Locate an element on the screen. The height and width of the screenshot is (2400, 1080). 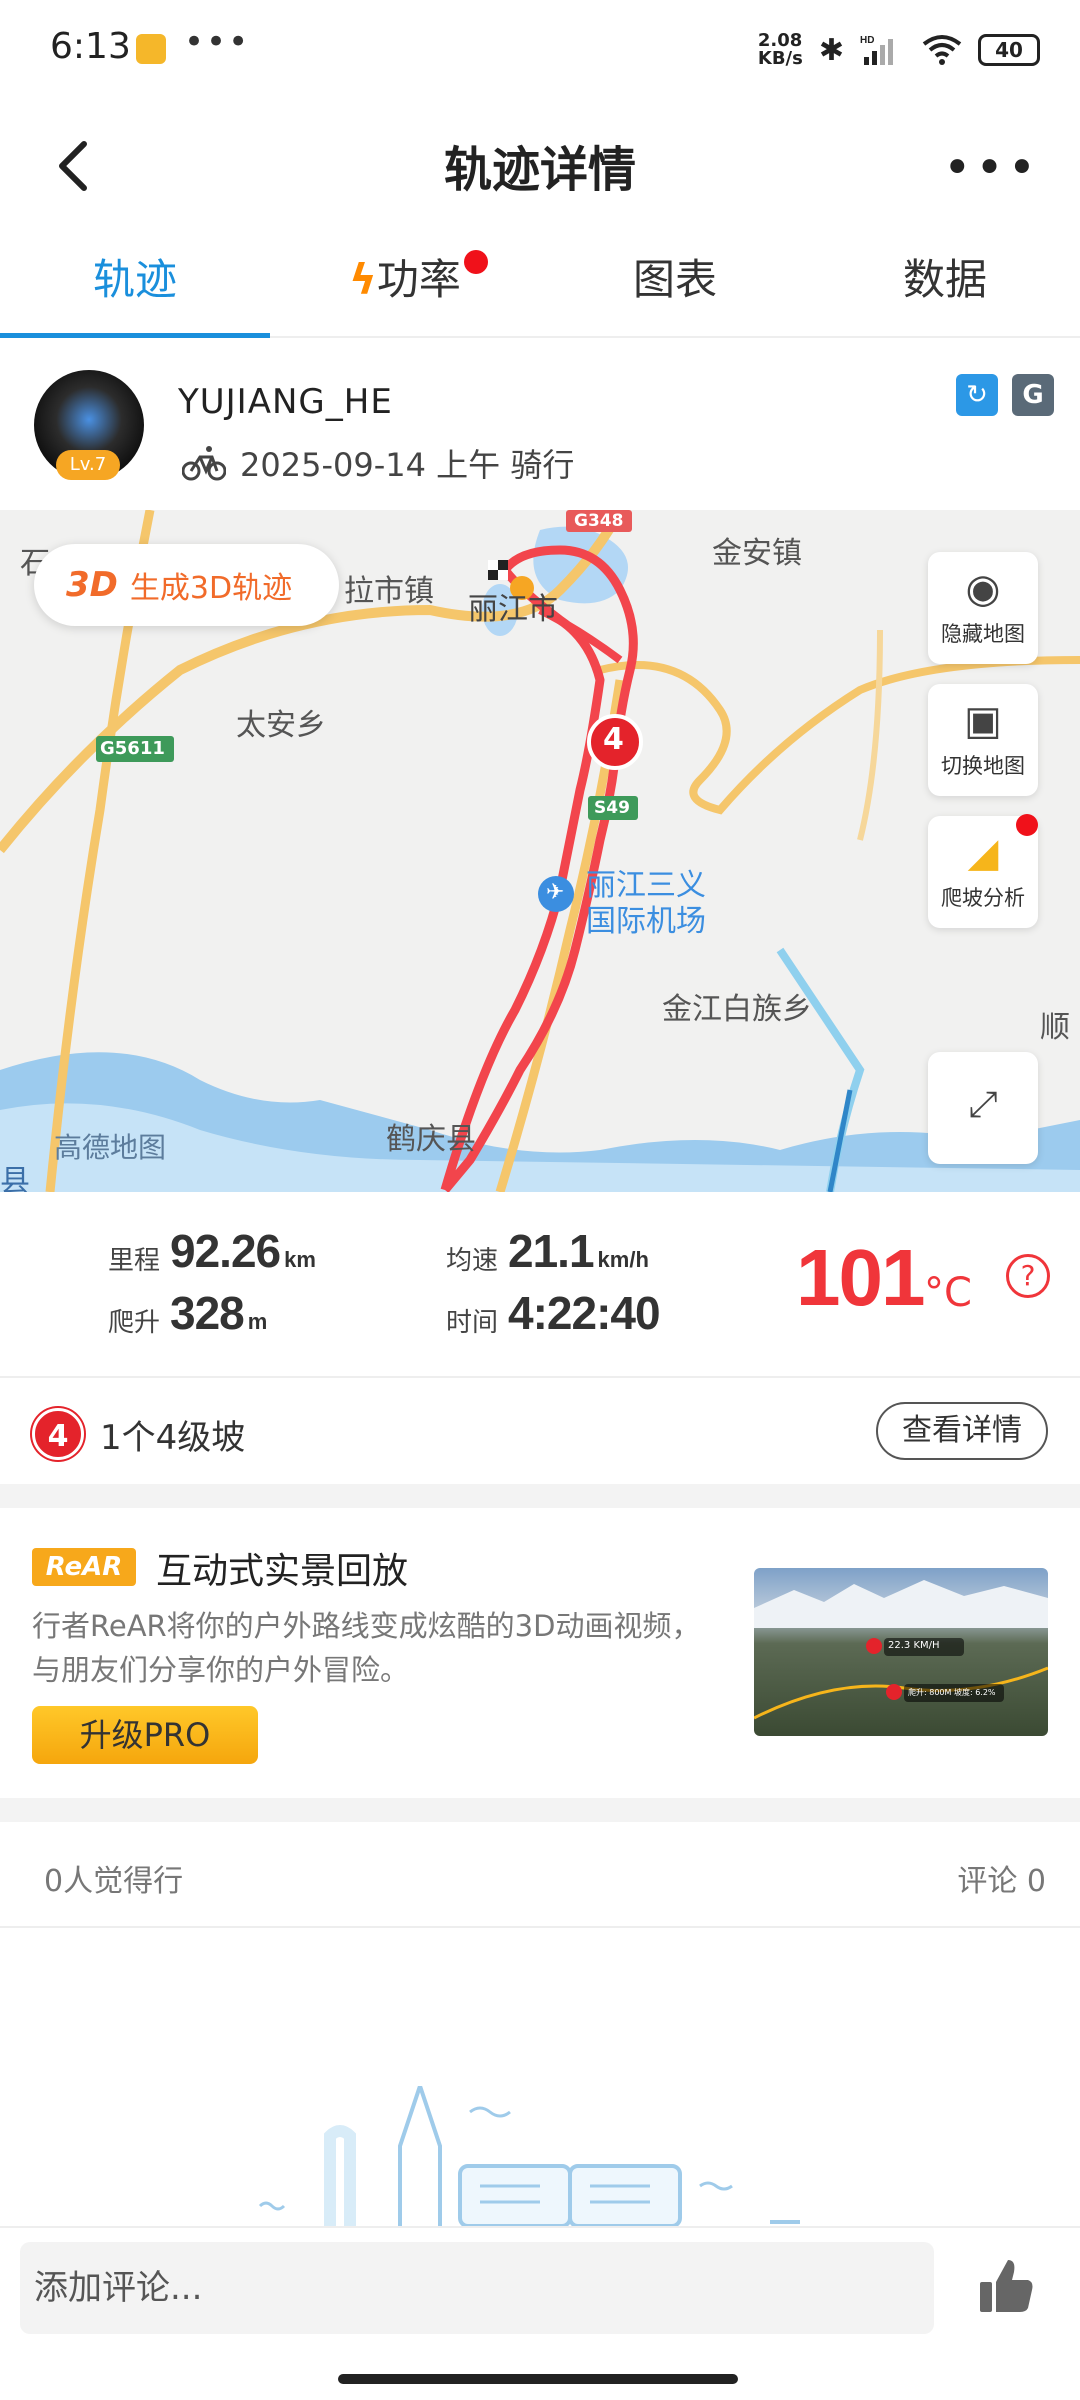
tab-track: 轨迹 is located at coordinates (135, 284).